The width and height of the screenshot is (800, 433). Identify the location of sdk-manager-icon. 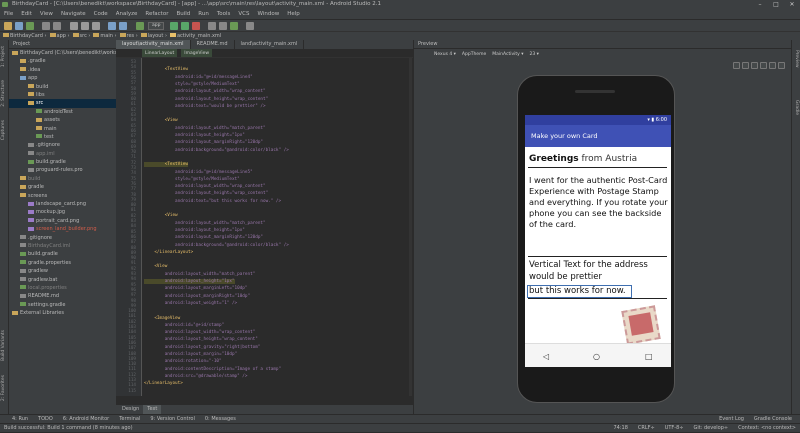
(223, 26).